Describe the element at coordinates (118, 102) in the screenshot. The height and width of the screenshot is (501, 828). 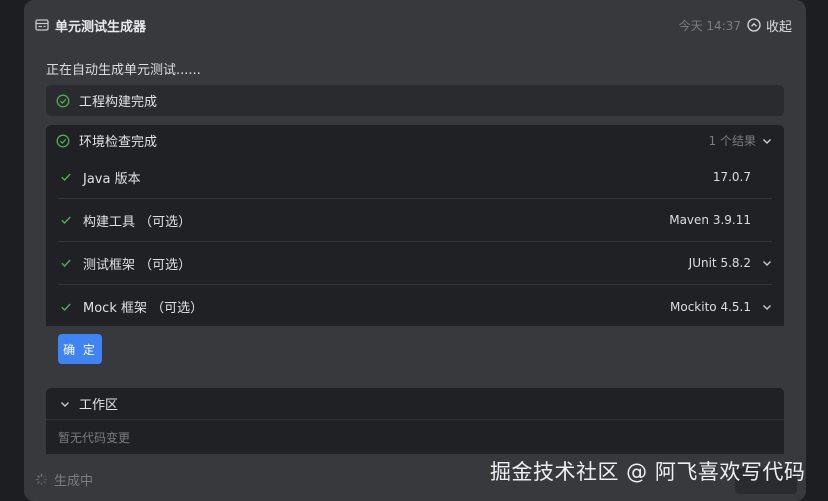
I see `build-step-label: 工程构建完成` at that location.